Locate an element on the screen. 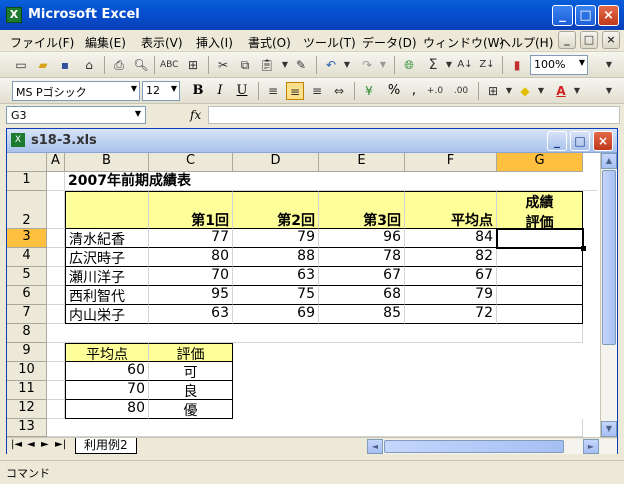  column-header-b: B is located at coordinates (107, 162).